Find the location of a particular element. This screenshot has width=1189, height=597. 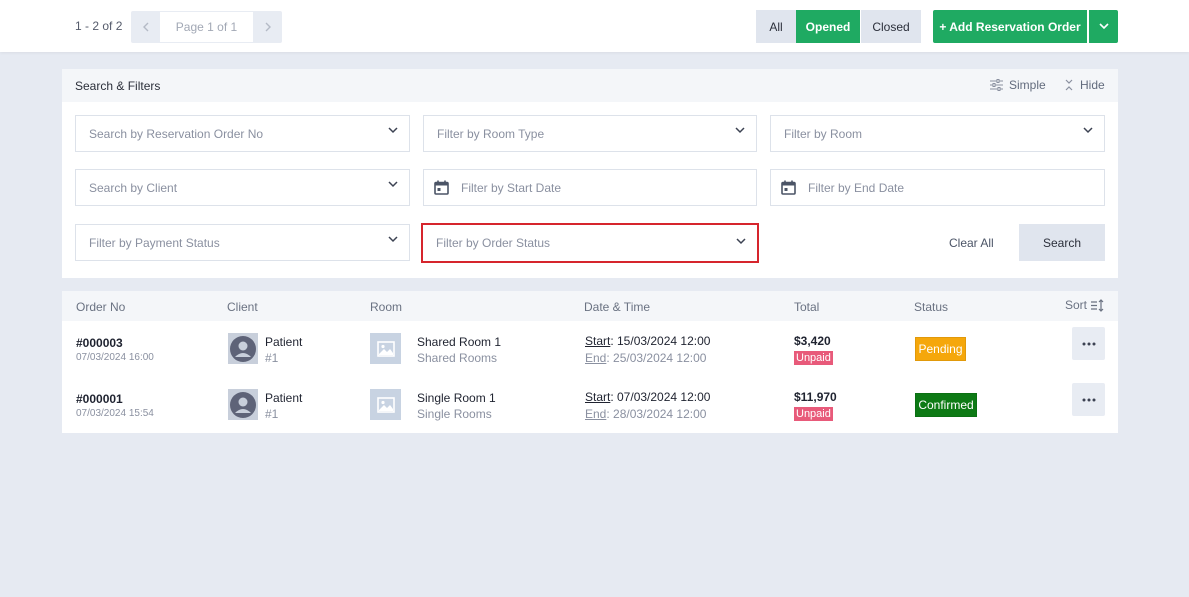

room-name: Shared Room 1 is located at coordinates (459, 342).